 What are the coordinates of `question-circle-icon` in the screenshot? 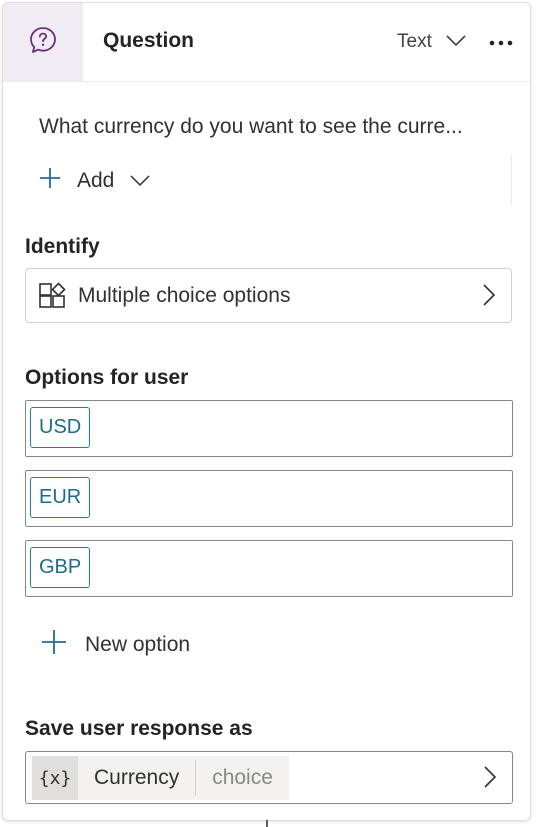 It's located at (43, 42).